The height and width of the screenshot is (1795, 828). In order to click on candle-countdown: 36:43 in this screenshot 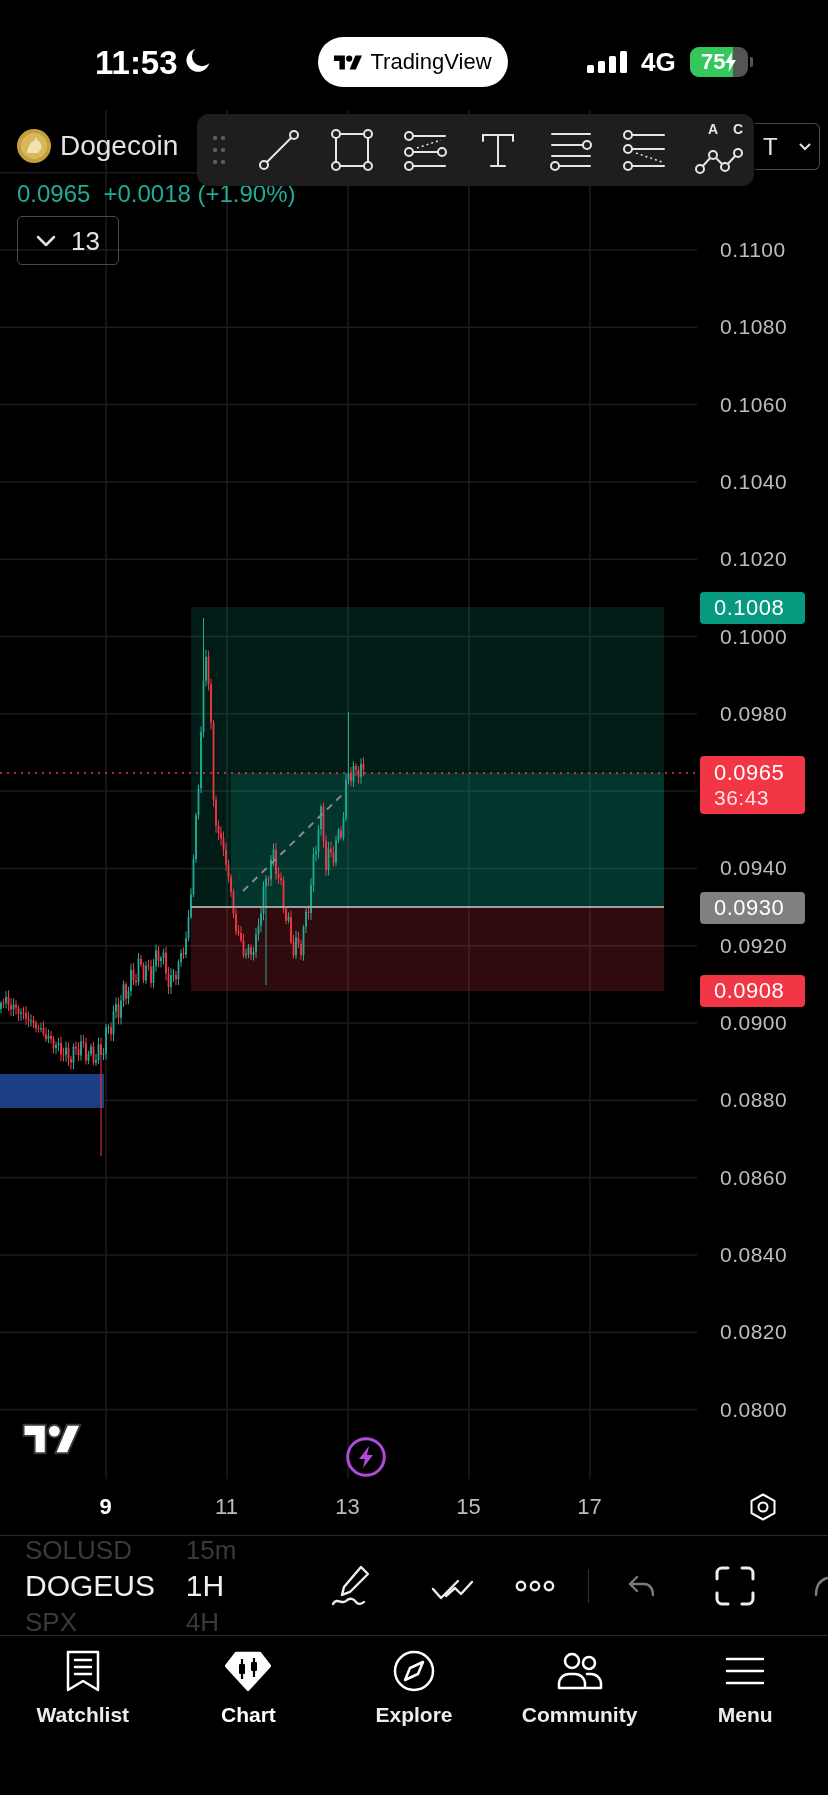, I will do `click(742, 797)`.